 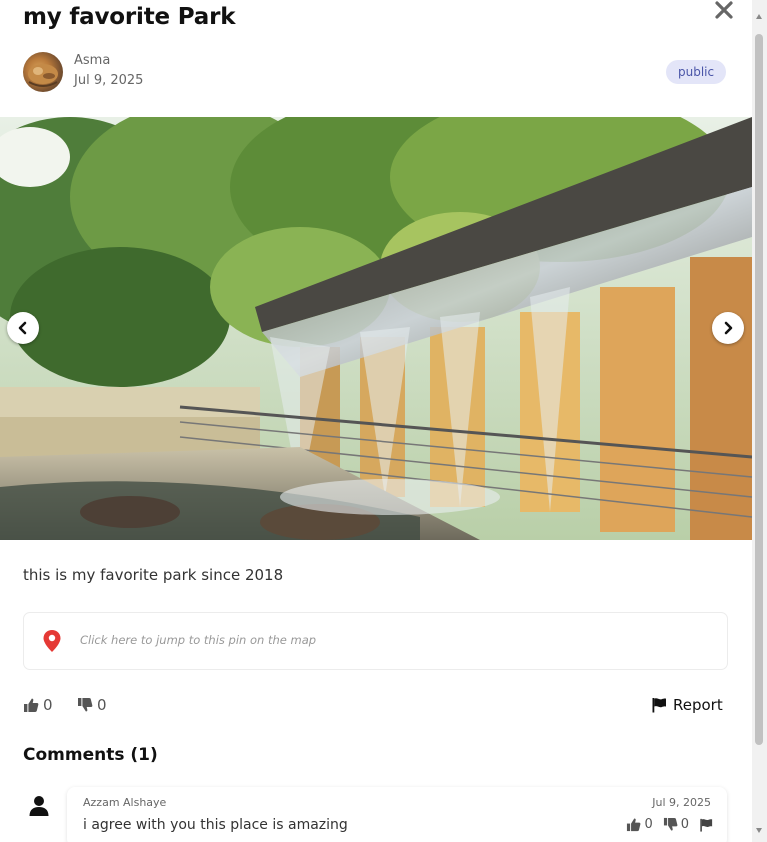 I want to click on like-button: 0, so click(x=38, y=705).